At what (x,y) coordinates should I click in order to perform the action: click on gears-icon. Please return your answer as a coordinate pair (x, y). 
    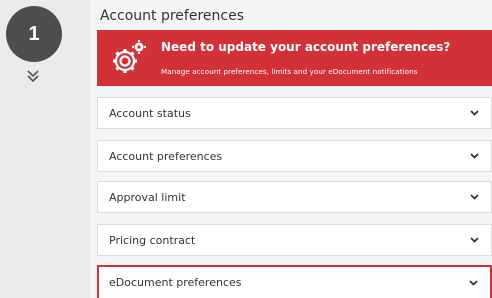
    Looking at the image, I should click on (129, 56).